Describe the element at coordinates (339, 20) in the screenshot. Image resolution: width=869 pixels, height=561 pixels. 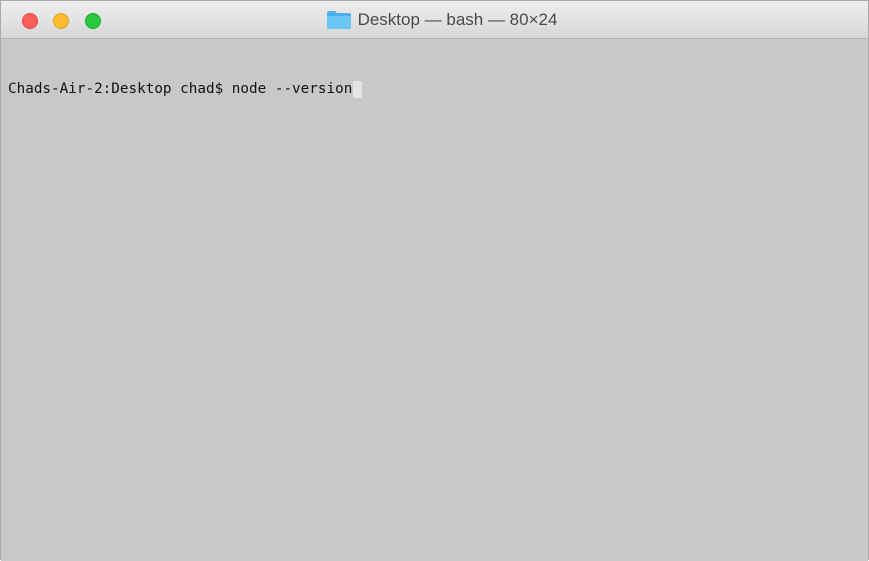
I see `folder-icon` at that location.